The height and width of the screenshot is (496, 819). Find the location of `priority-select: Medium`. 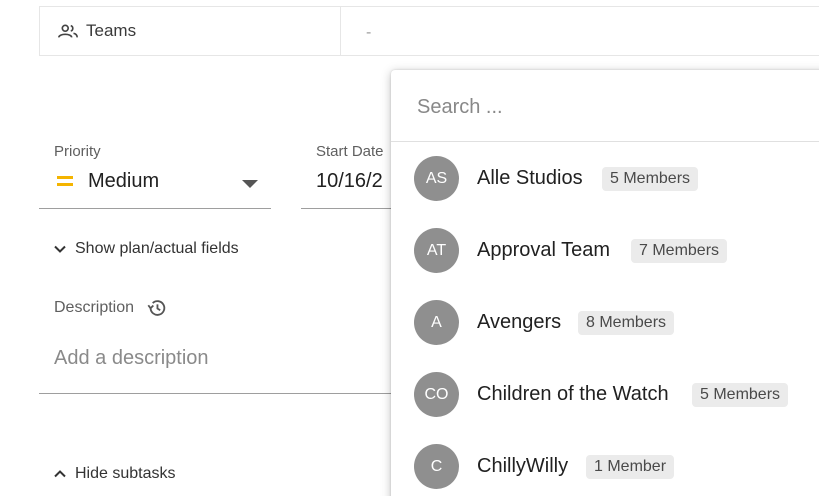

priority-select: Medium is located at coordinates (155, 187).